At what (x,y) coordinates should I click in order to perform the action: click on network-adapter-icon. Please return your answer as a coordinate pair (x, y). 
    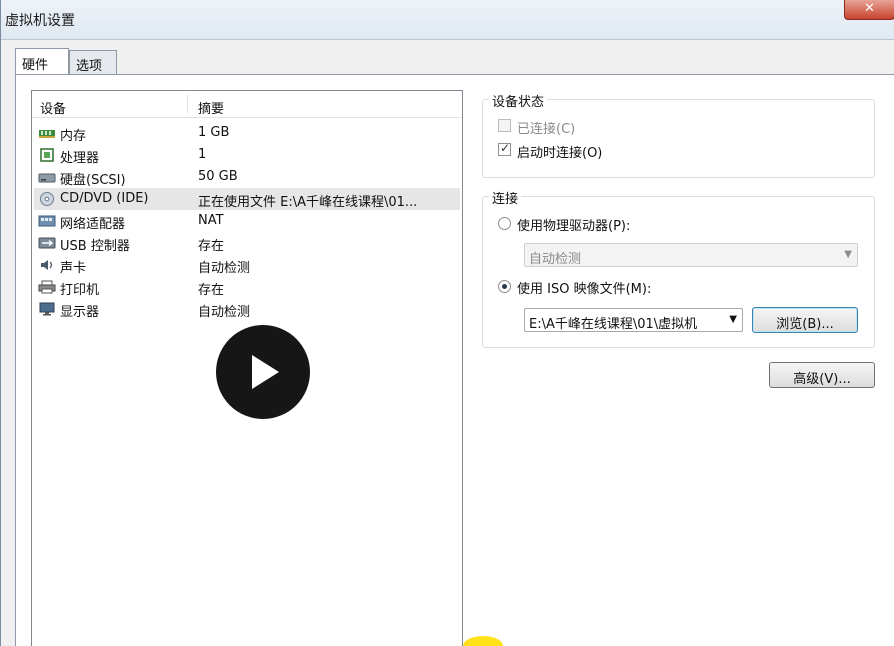
    Looking at the image, I should click on (47, 221).